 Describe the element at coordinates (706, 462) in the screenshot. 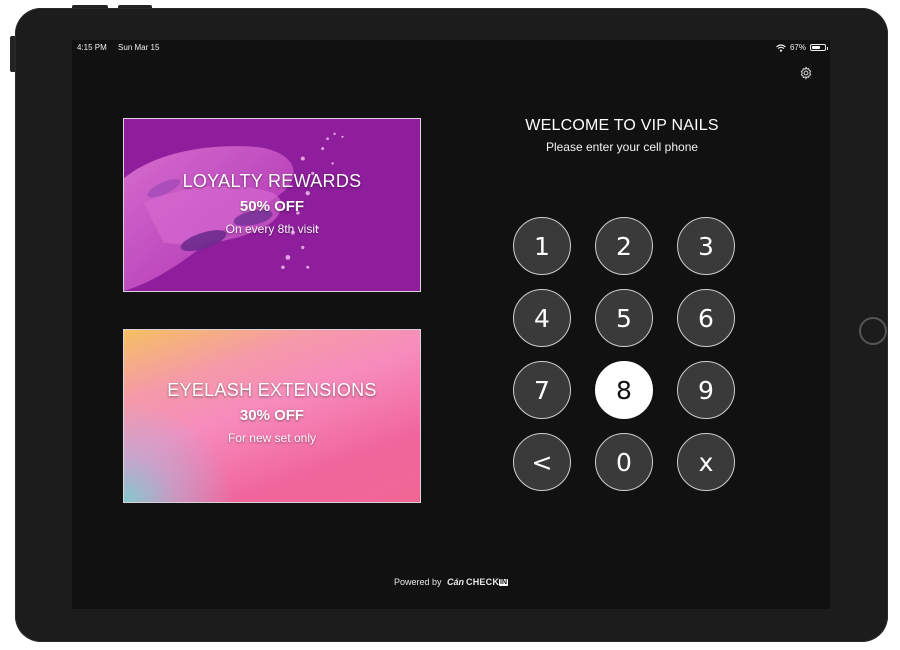

I see `keypad-key-clear: x` at that location.